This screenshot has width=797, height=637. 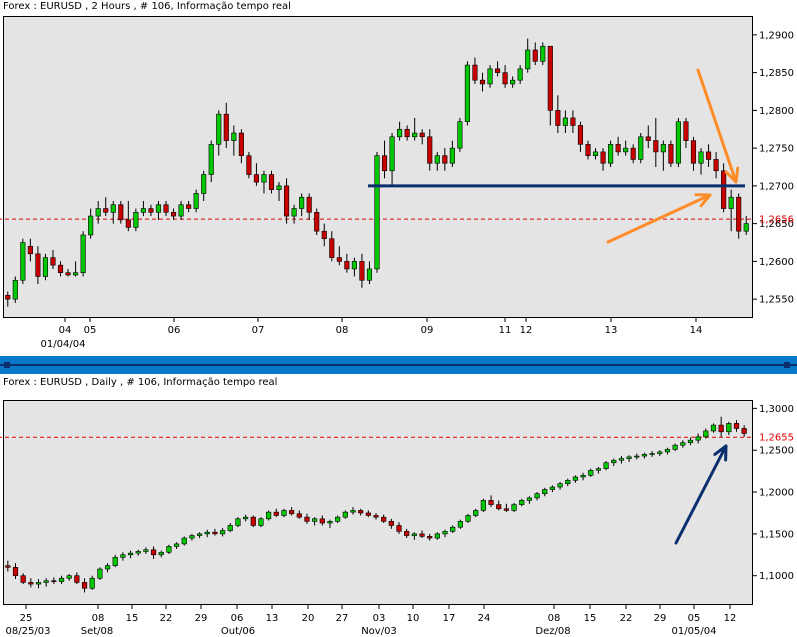 I want to click on current-price-label: 1,2655, so click(x=776, y=438).